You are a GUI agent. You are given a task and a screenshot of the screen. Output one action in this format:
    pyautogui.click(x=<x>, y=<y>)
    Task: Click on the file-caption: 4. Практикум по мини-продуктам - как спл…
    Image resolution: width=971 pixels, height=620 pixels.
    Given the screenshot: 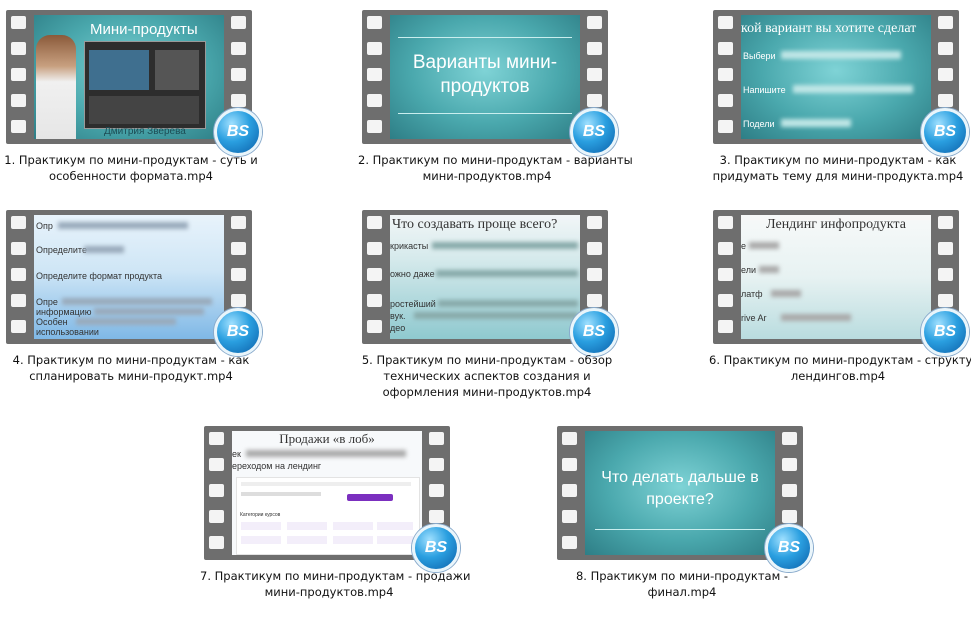 What is the action you would take?
    pyautogui.click(x=131, y=368)
    